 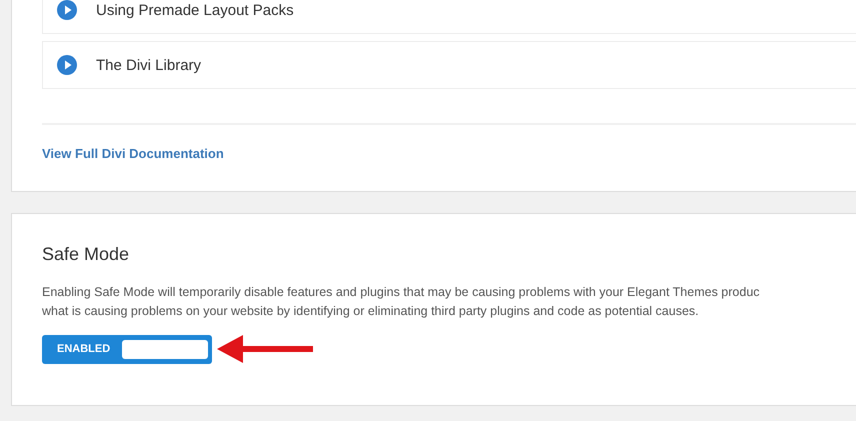 I want to click on description-line: what is causing problems on your website by identifying or eliminating third party plugins and code as potential causes., so click(x=371, y=311).